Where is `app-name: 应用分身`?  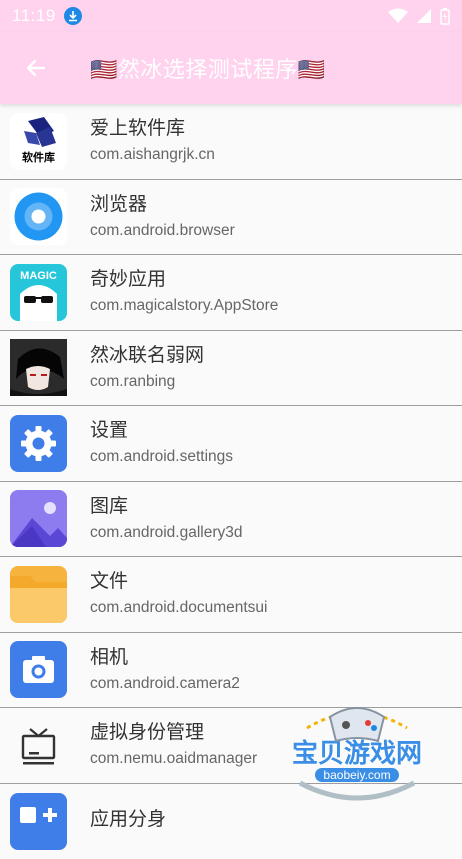 app-name: 应用分身 is located at coordinates (128, 819).